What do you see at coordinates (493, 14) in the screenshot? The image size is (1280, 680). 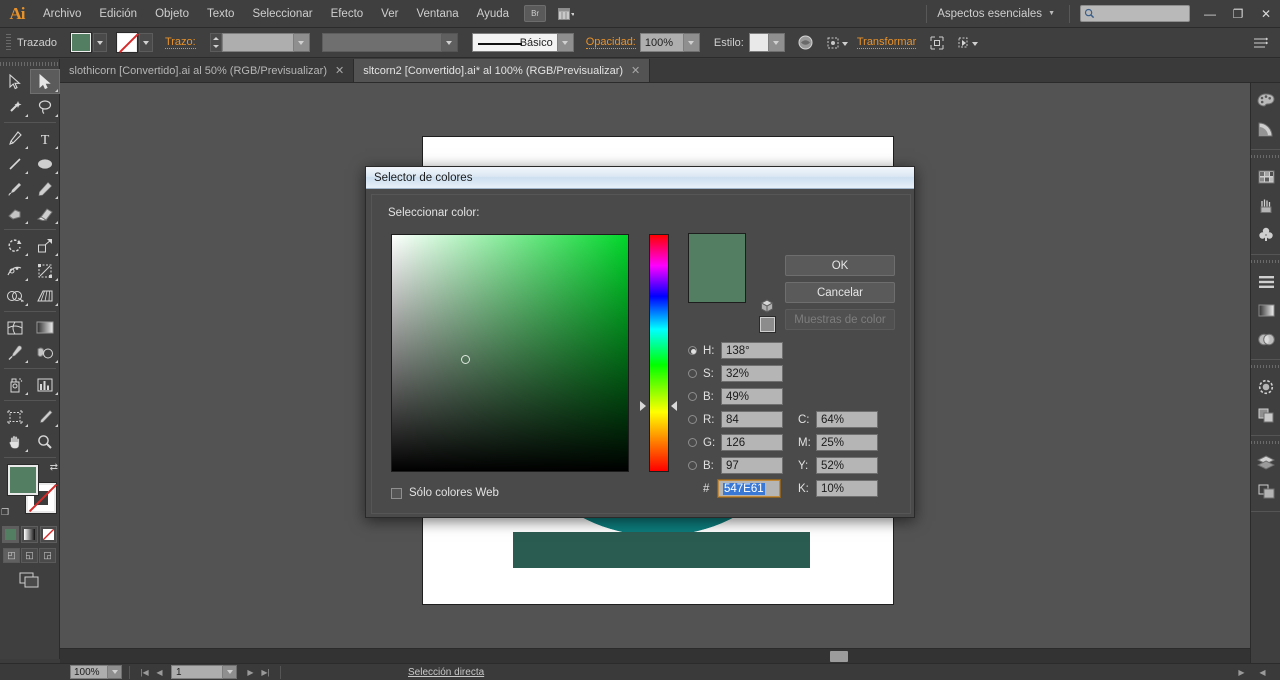 I see `menu-ayuda: Ayuda` at bounding box center [493, 14].